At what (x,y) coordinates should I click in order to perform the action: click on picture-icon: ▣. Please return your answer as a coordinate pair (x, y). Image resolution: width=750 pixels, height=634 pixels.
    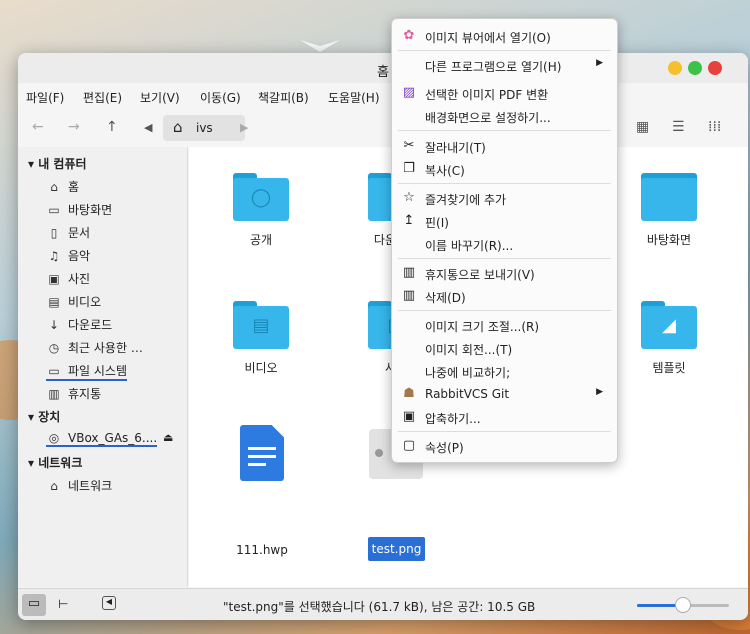
    Looking at the image, I should click on (54, 279).